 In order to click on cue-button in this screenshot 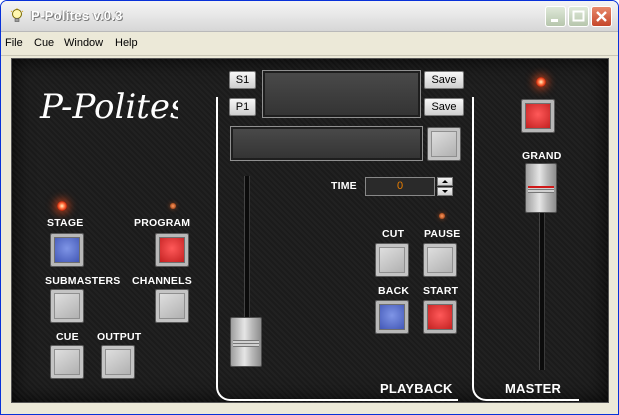, I will do `click(67, 362)`.